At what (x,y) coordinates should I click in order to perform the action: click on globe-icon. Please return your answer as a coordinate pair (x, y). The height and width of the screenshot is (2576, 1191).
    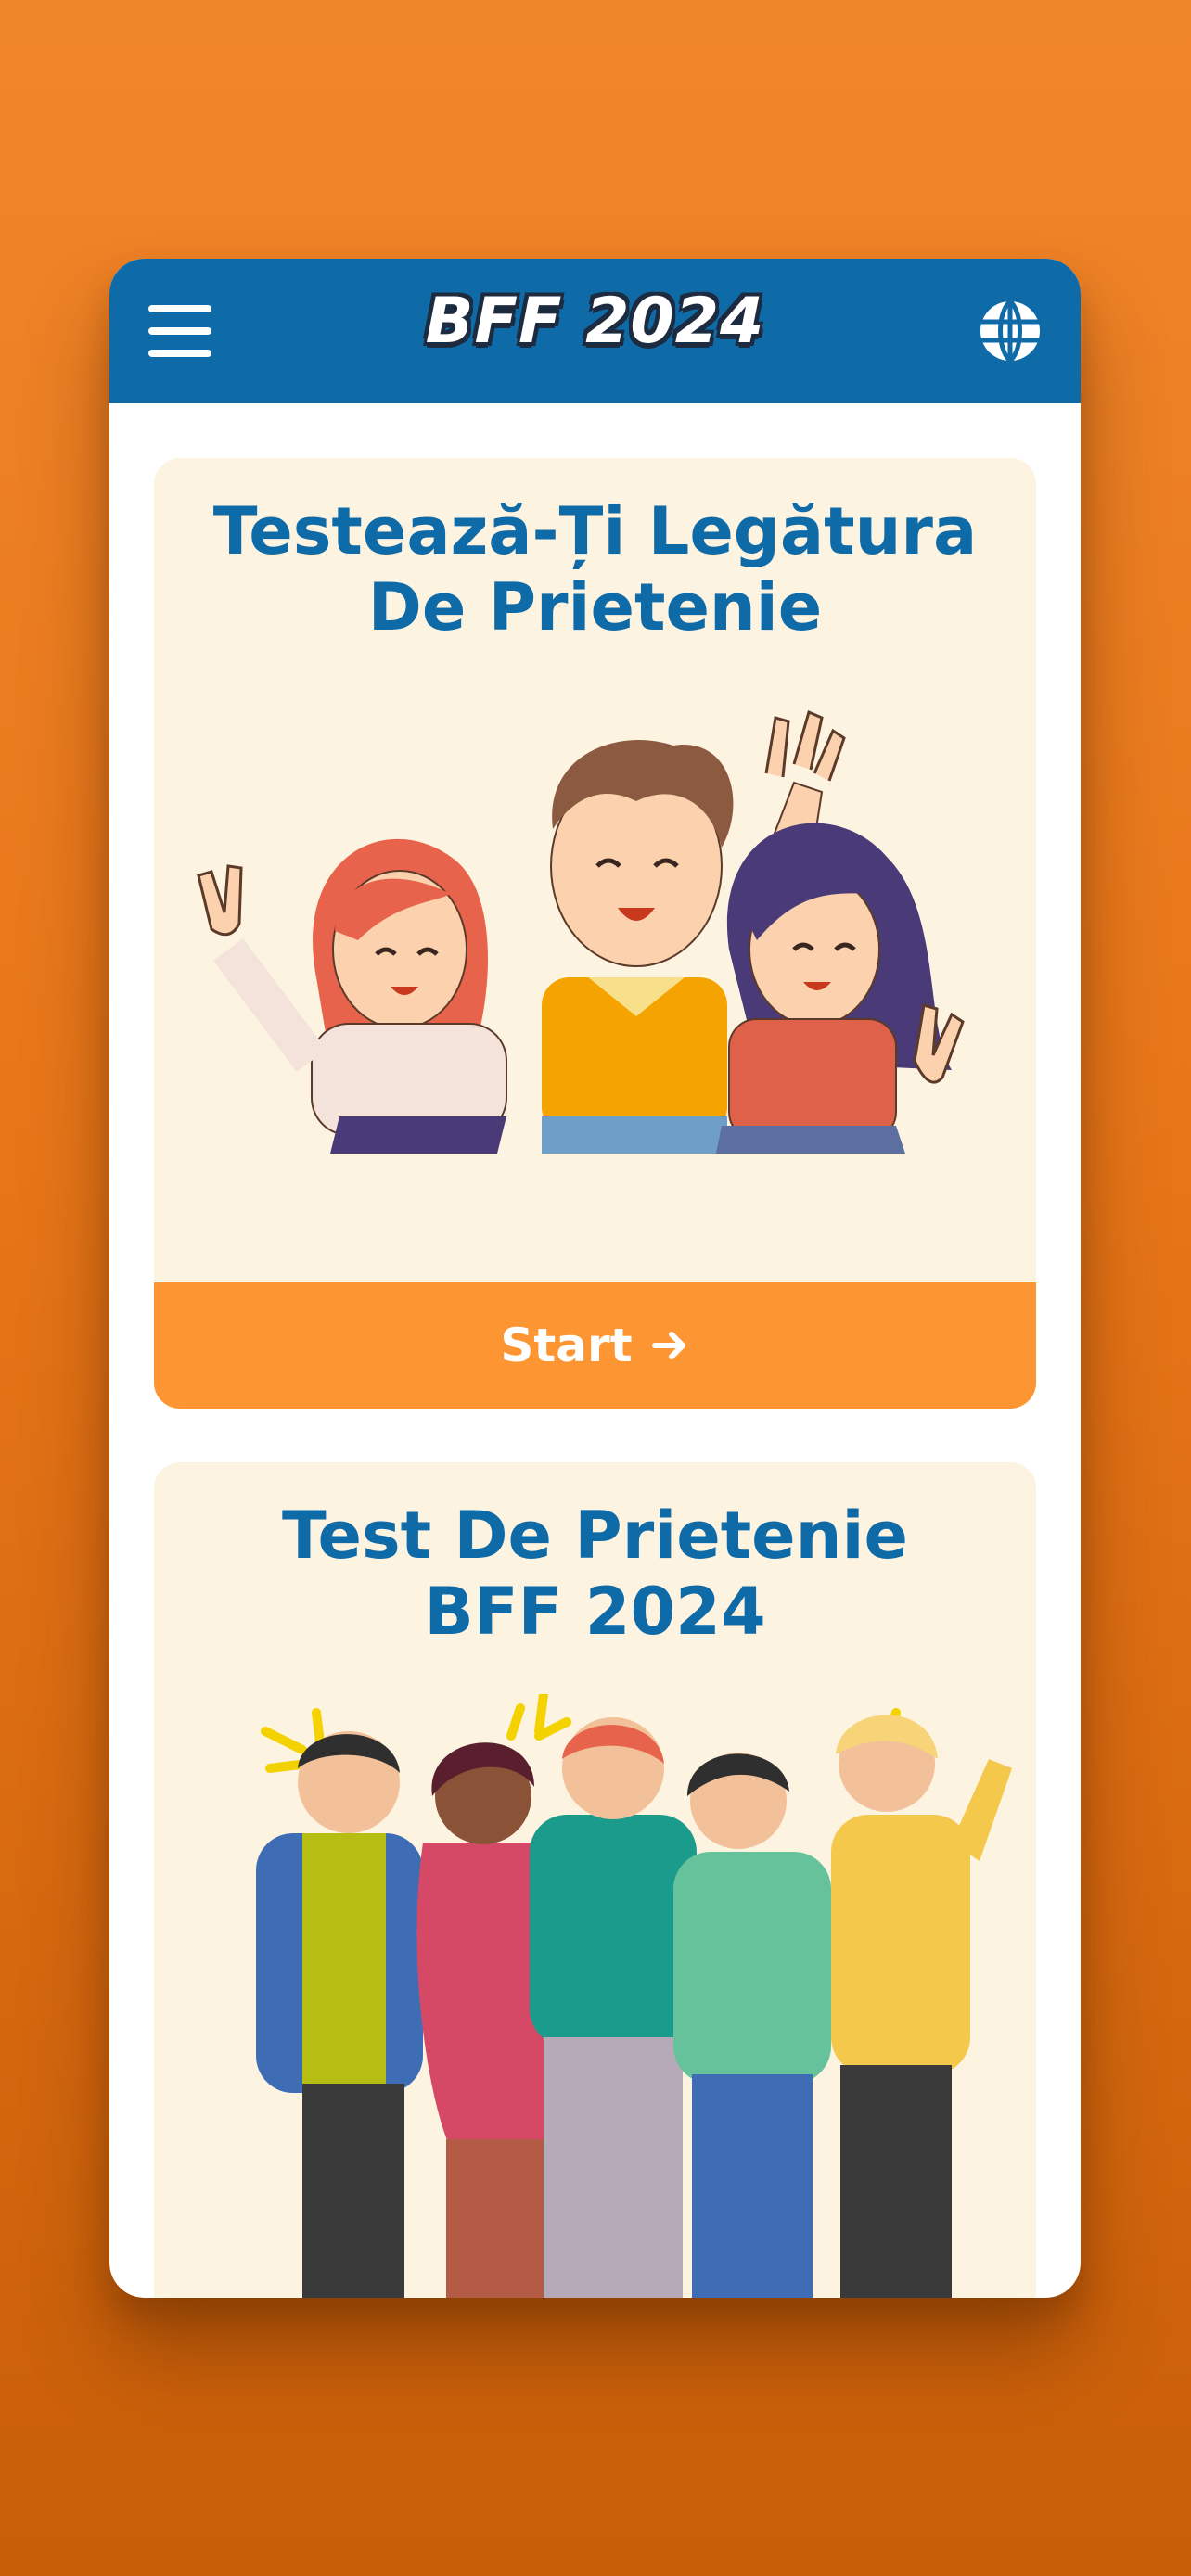
    Looking at the image, I should click on (1010, 331).